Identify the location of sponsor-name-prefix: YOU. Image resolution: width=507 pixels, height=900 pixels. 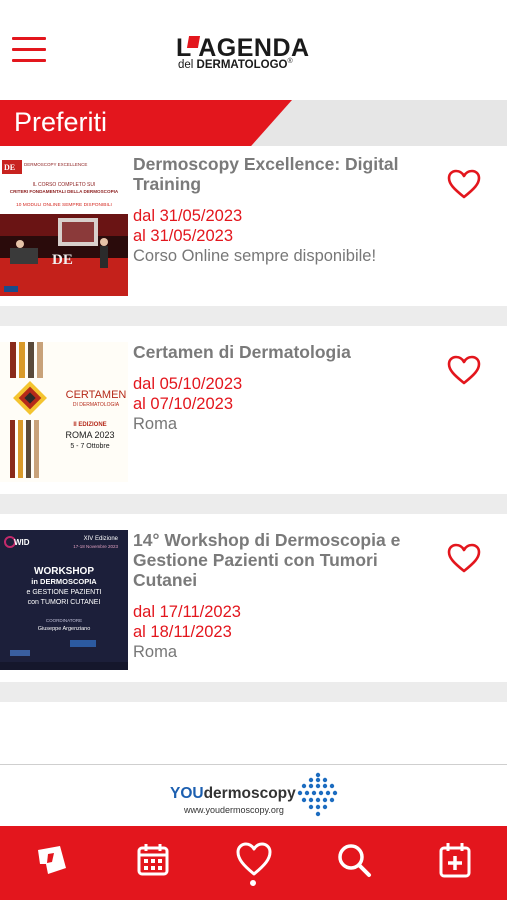
(187, 793).